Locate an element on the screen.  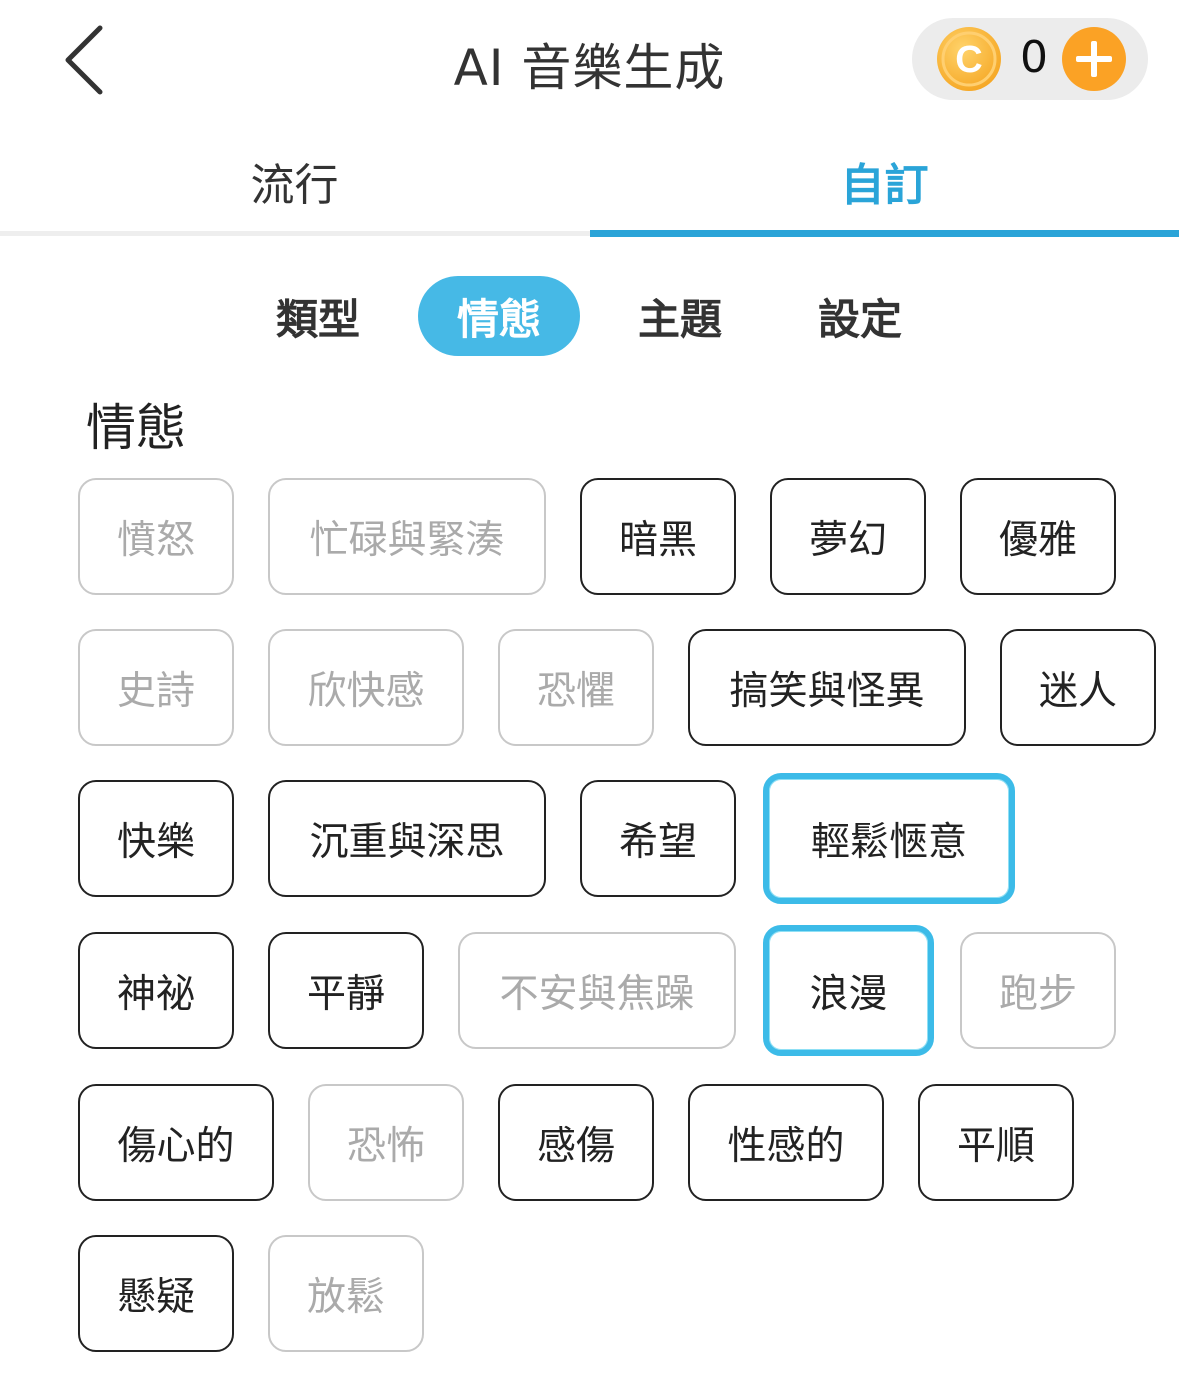
mood-chip: 快樂 is located at coordinates (156, 838).